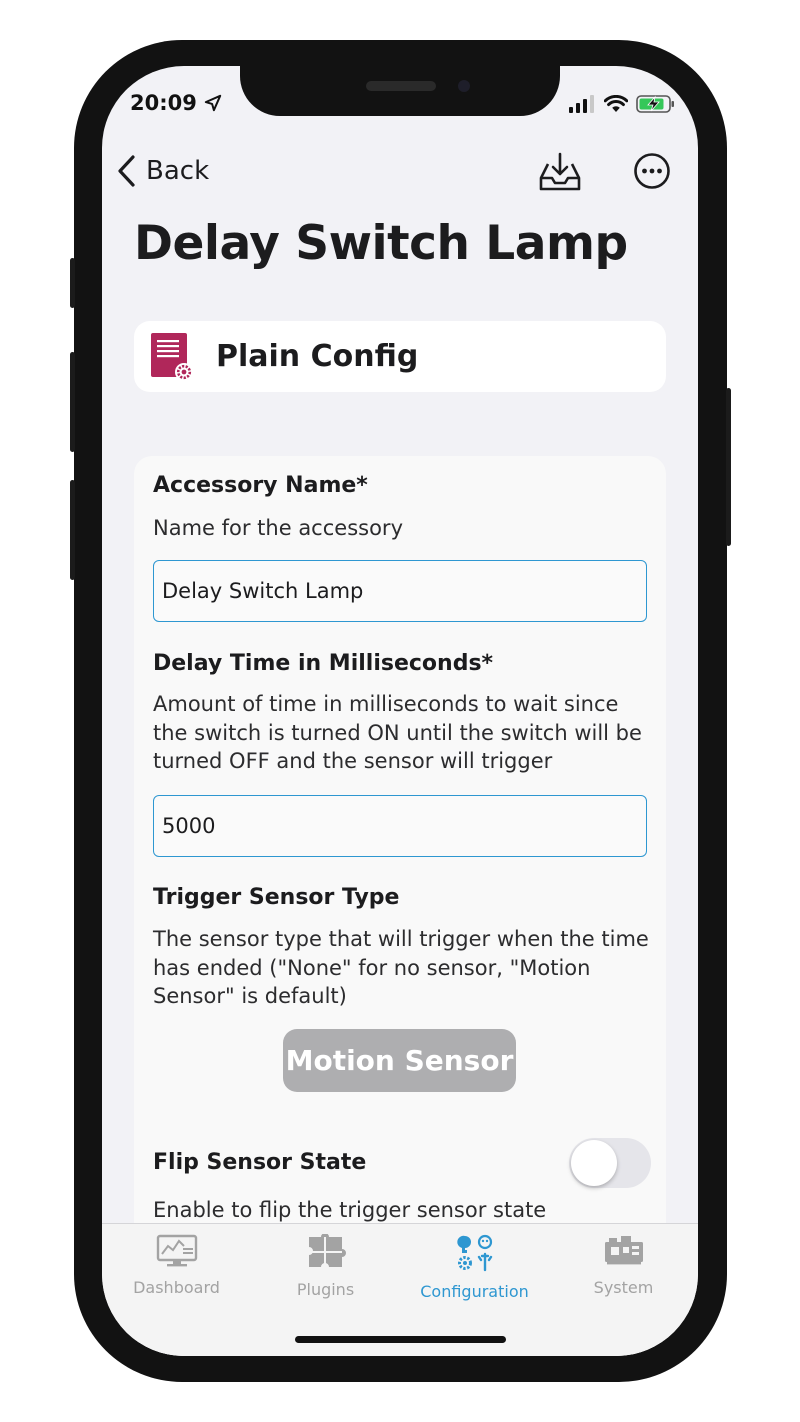  What do you see at coordinates (623, 1265) in the screenshot?
I see `tab-system: System` at bounding box center [623, 1265].